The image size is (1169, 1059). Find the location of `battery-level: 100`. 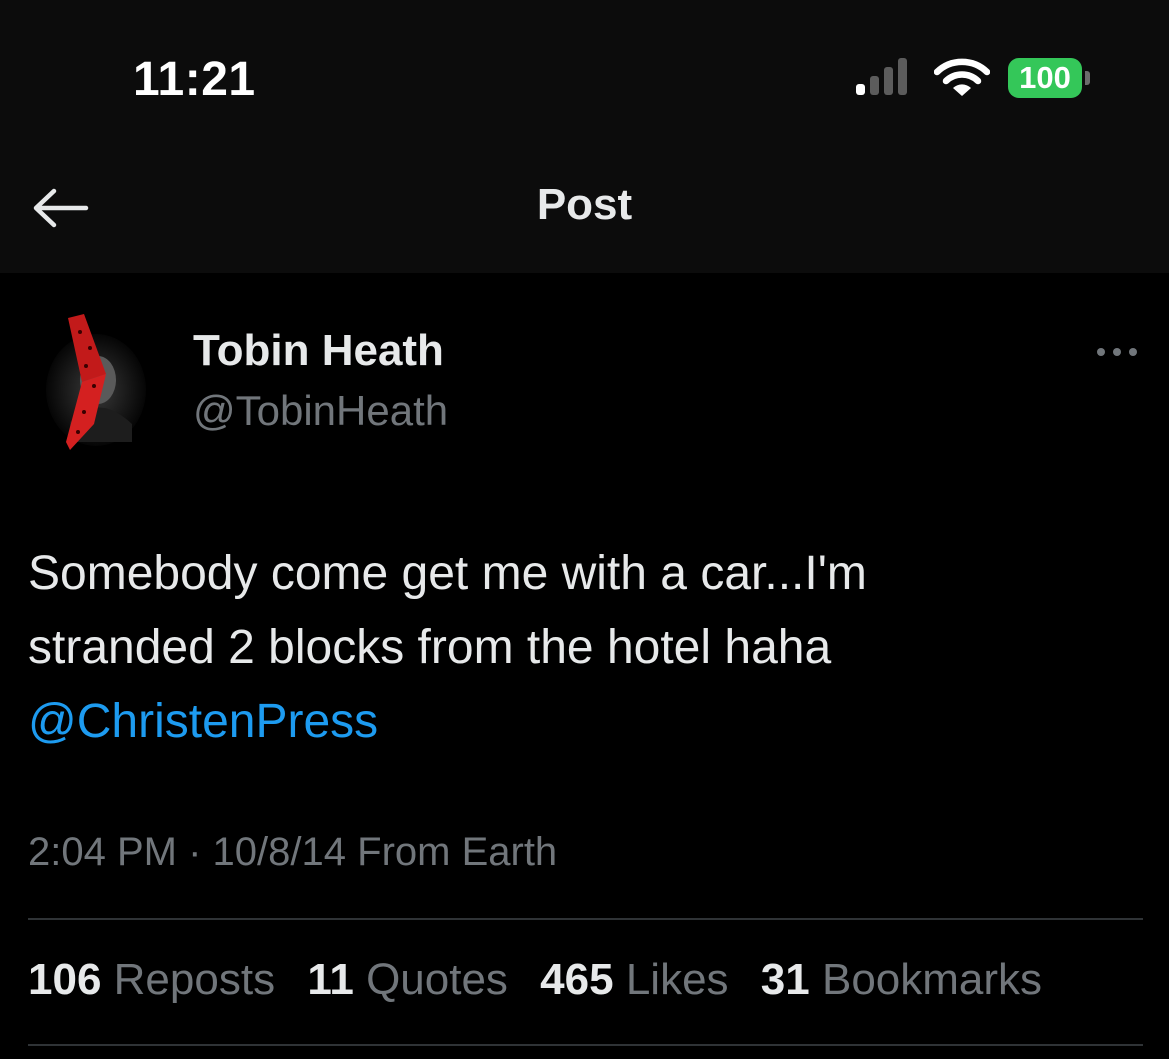

battery-level: 100 is located at coordinates (1045, 77).